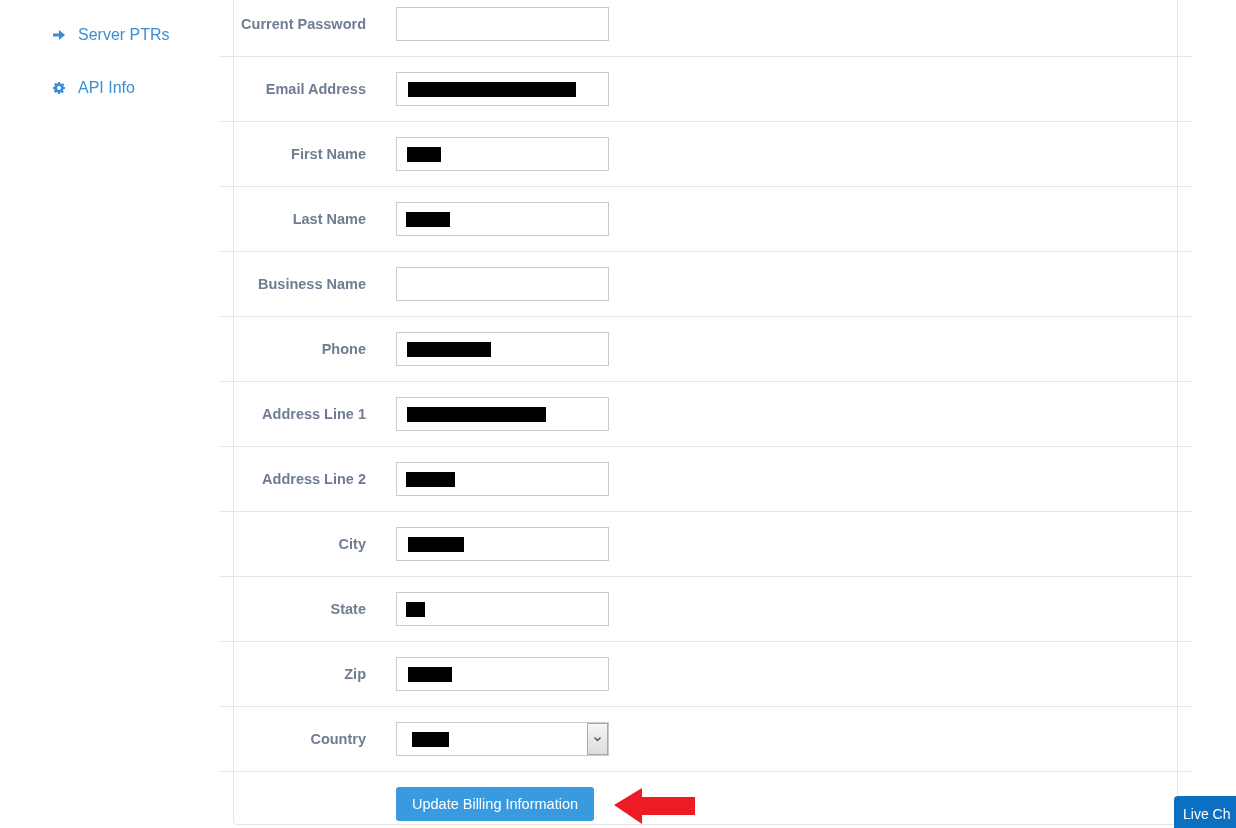  I want to click on field-label: Phone, so click(343, 349).